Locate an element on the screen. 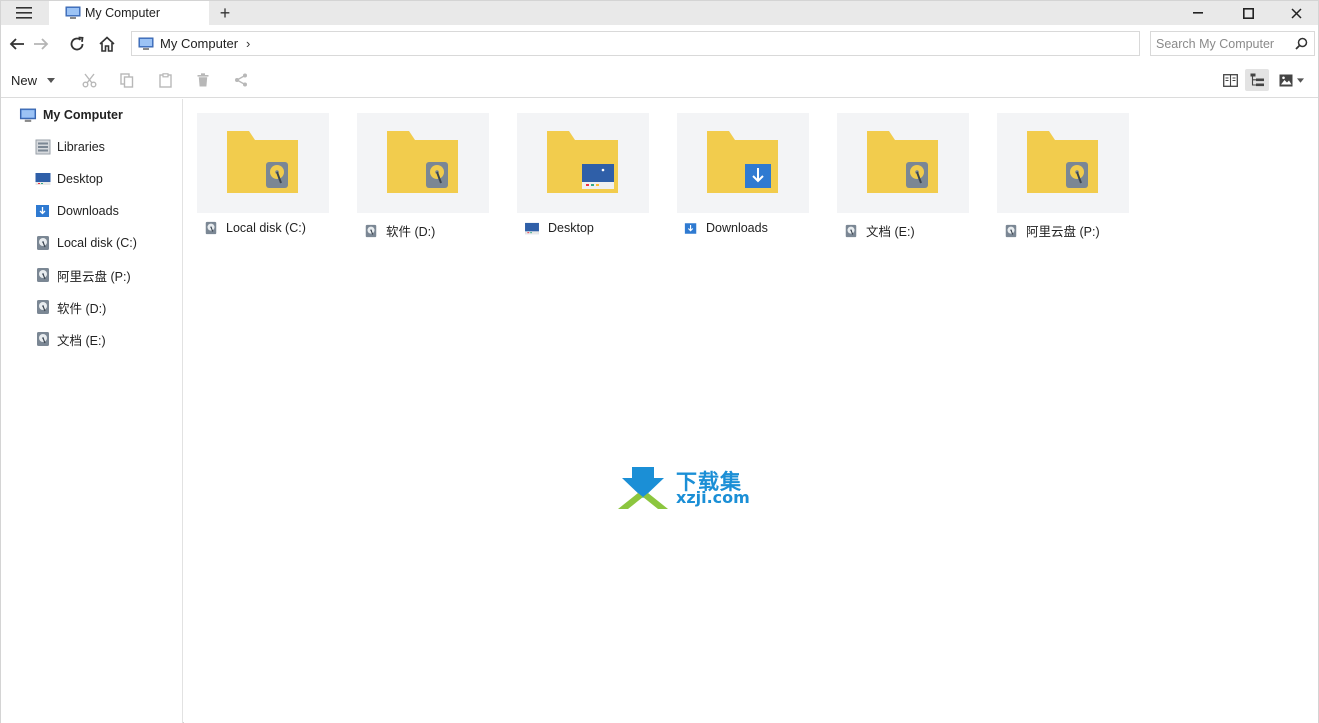 This screenshot has width=1319, height=723. maximize-icon is located at coordinates (1248, 13).